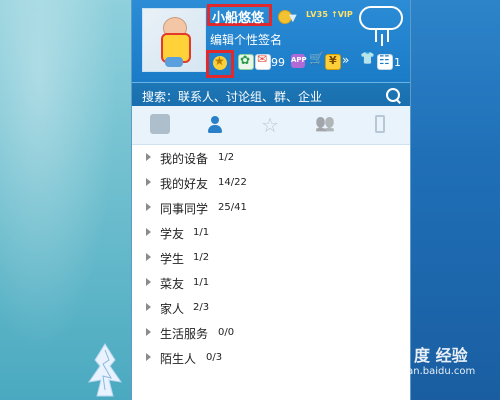 This screenshot has width=500, height=400. Describe the element at coordinates (345, 60) in the screenshot. I see `more-icon: »` at that location.